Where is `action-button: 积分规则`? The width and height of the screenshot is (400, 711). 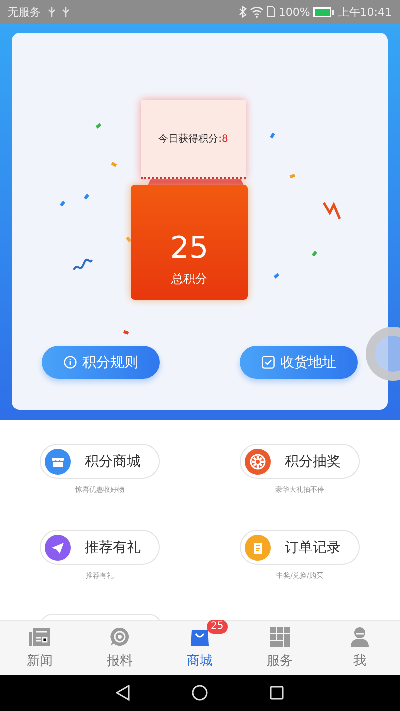 action-button: 积分规则 is located at coordinates (101, 362).